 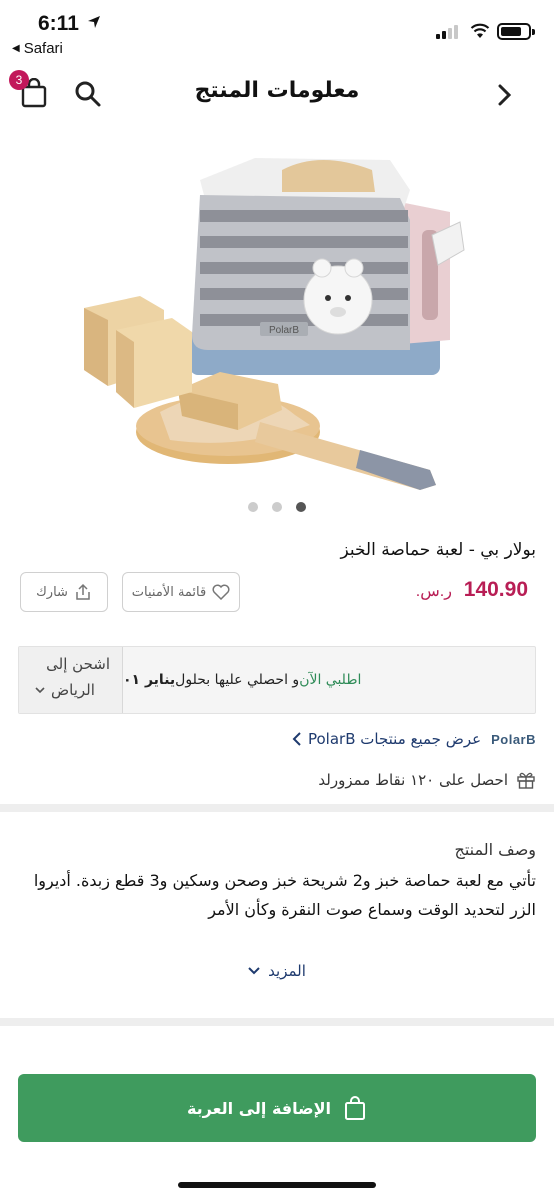 I want to click on product-price: 140.90 ر.س., so click(x=472, y=590).